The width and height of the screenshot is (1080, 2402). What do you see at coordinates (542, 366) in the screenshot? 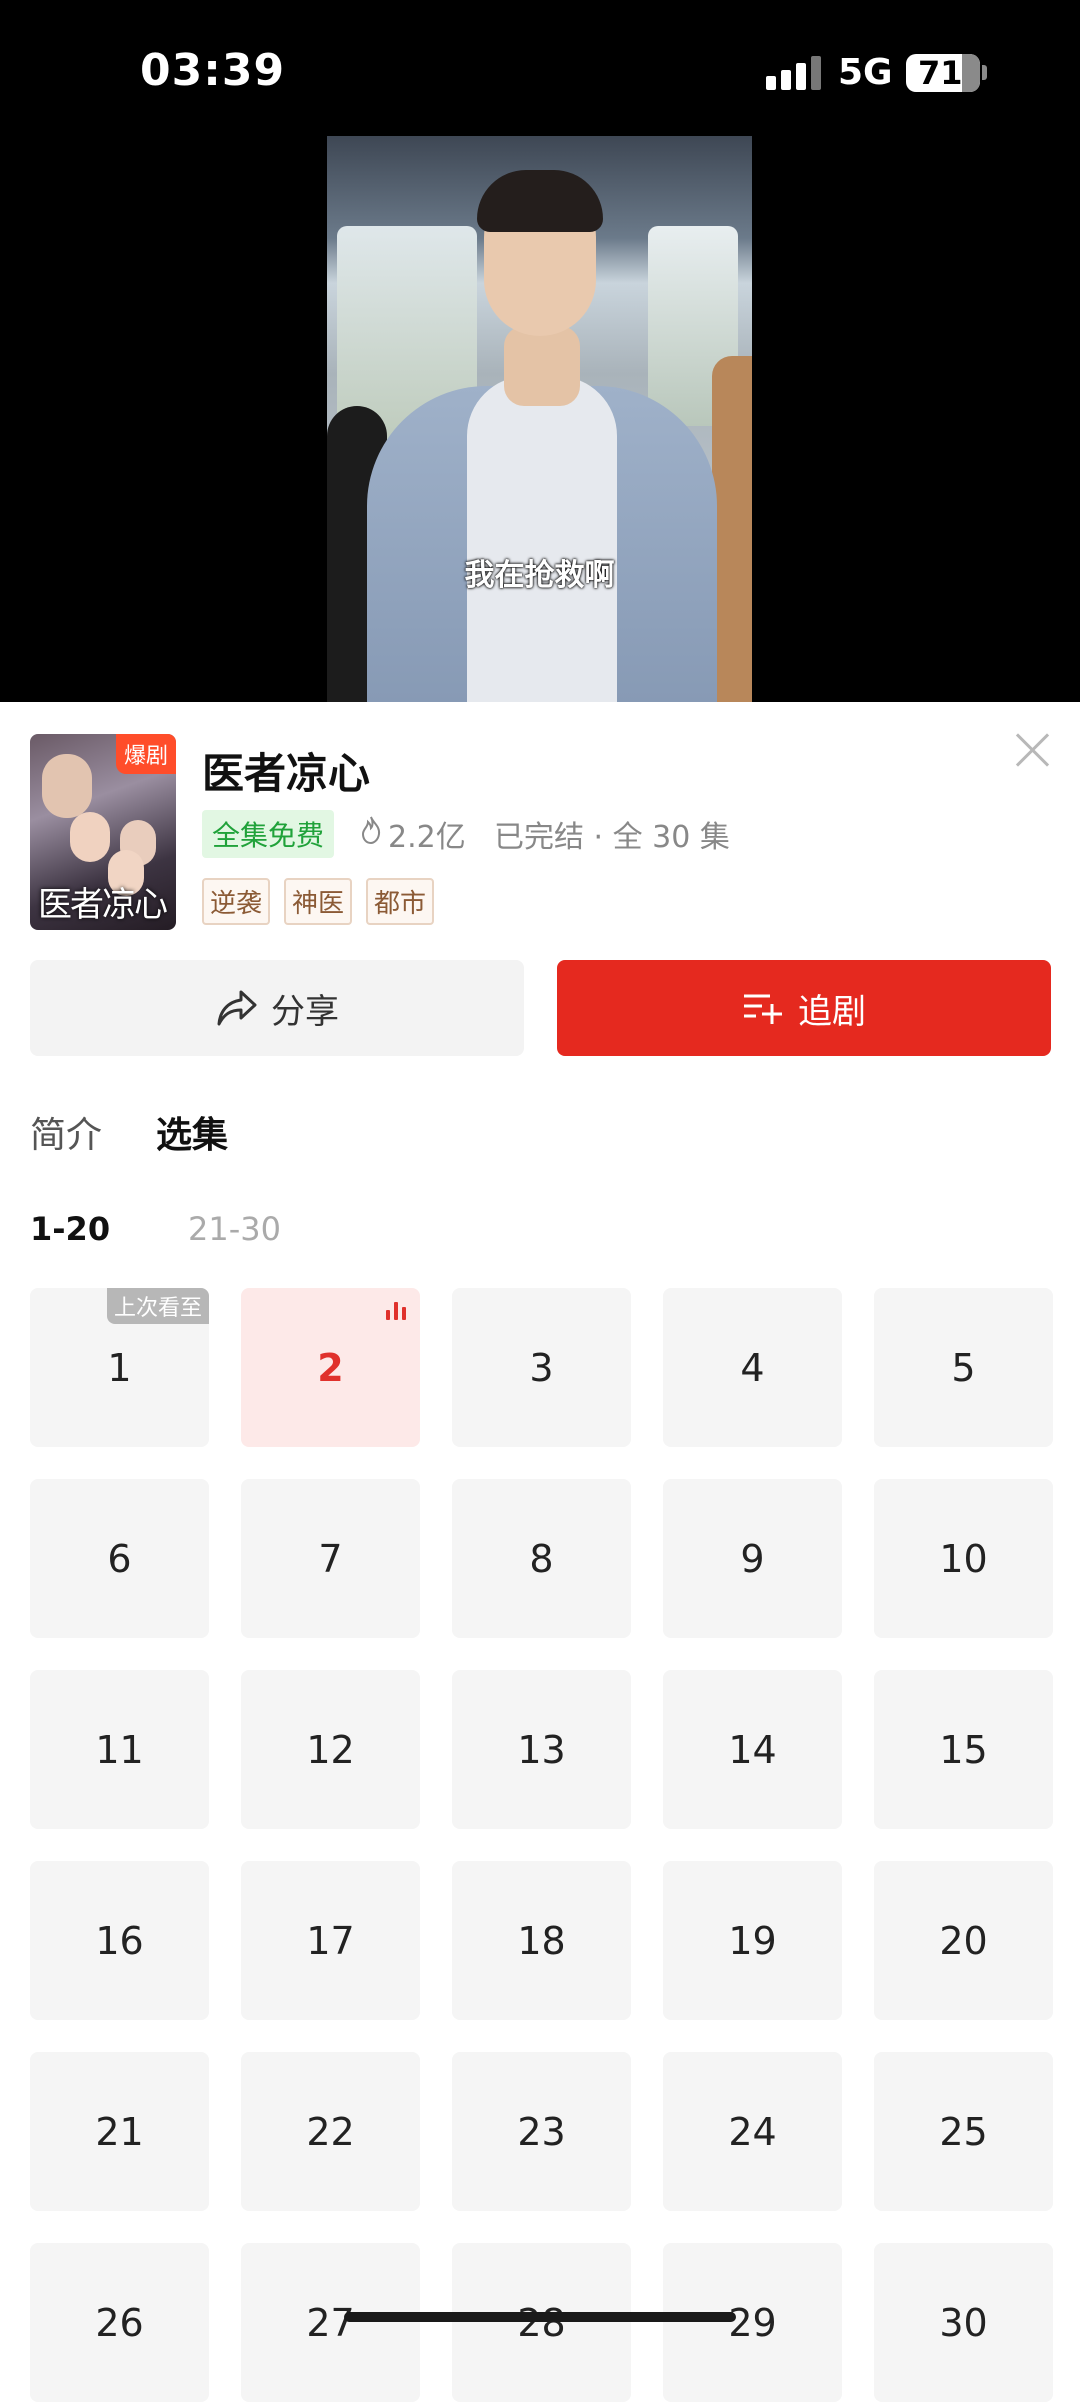
I see `actor-neck` at bounding box center [542, 366].